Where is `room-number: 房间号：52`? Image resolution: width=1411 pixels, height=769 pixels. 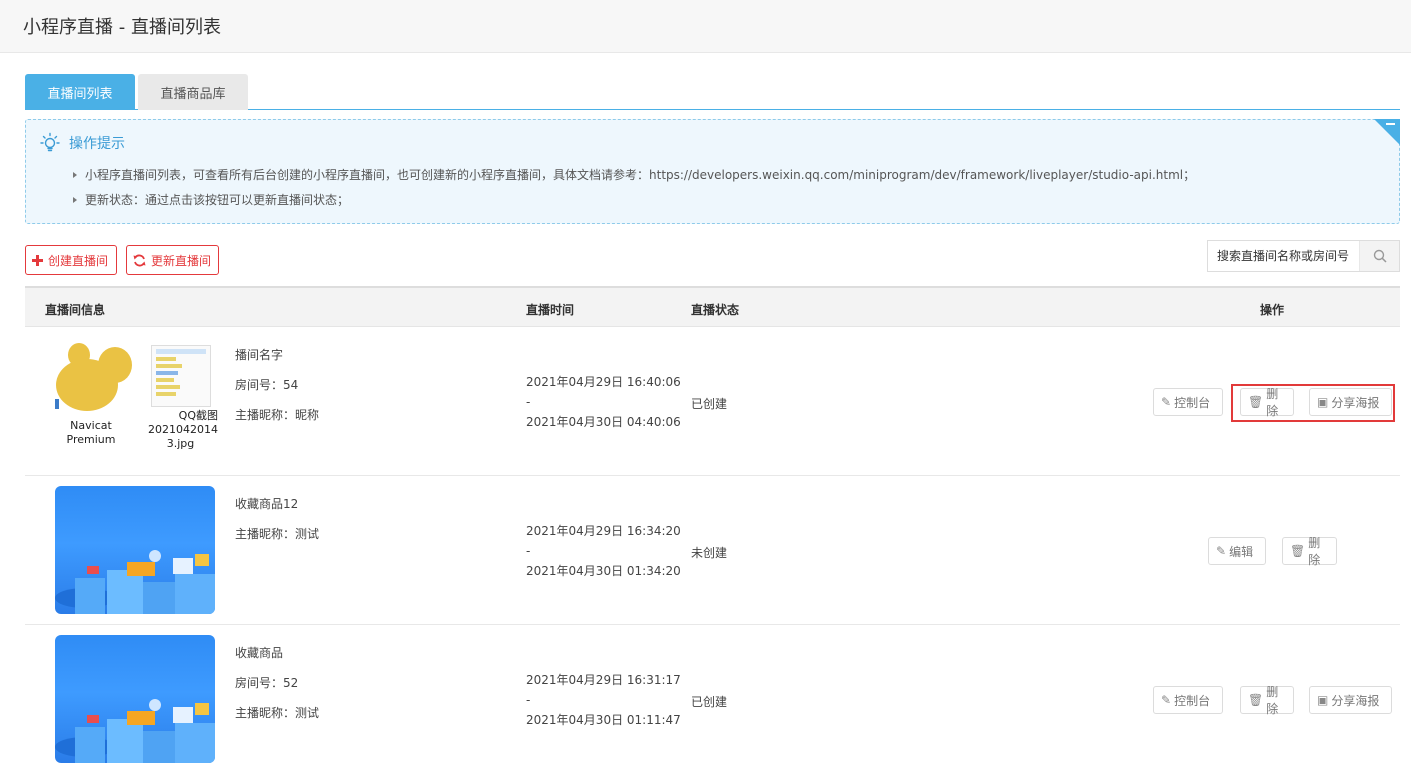 room-number: 房间号：52 is located at coordinates (267, 683).